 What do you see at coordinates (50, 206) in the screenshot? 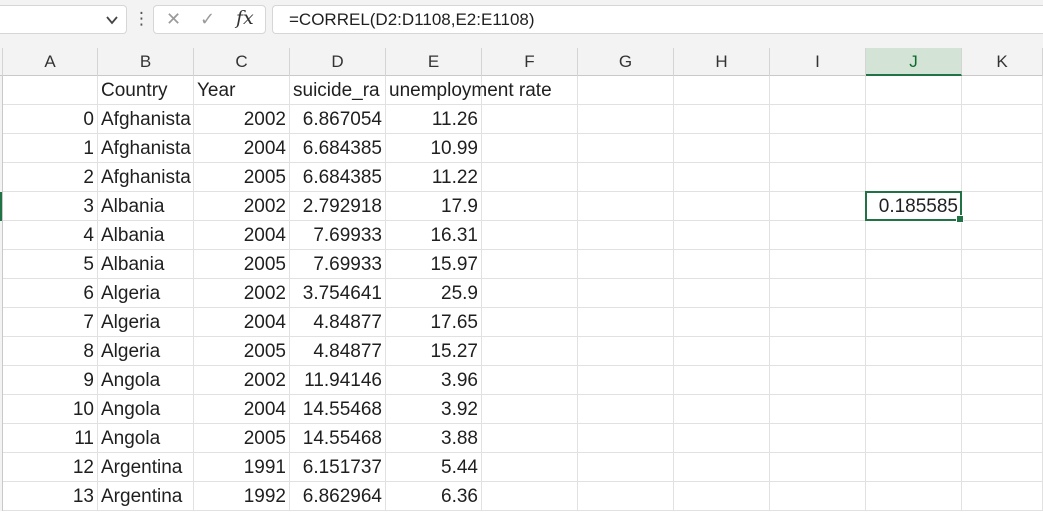
I see `cell-a: 3` at bounding box center [50, 206].